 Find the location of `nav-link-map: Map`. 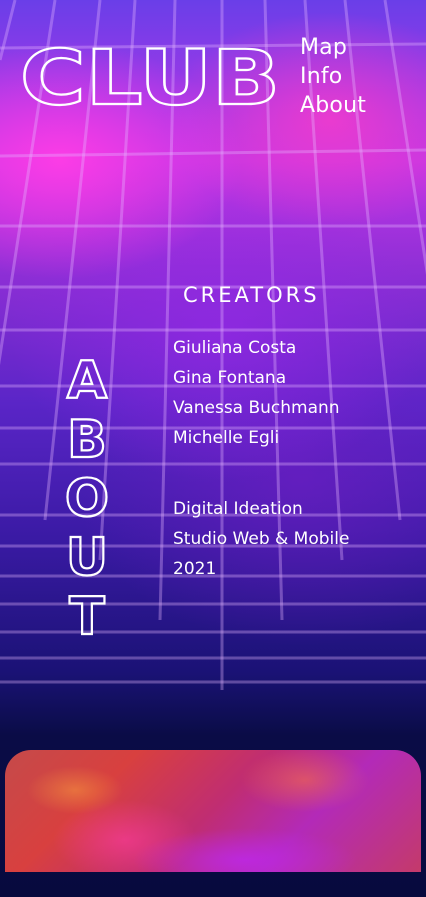

nav-link-map: Map is located at coordinates (333, 47).